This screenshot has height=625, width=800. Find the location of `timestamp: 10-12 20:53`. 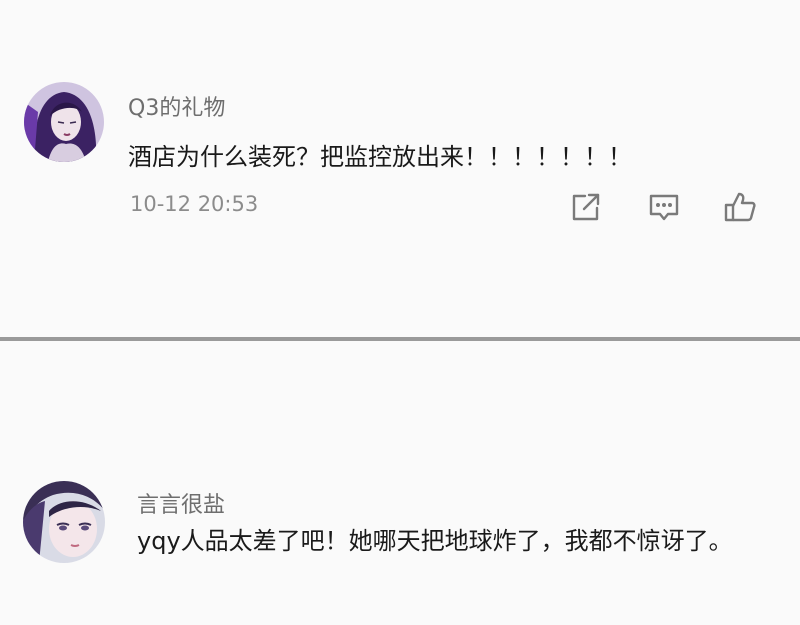

timestamp: 10-12 20:53 is located at coordinates (194, 204).